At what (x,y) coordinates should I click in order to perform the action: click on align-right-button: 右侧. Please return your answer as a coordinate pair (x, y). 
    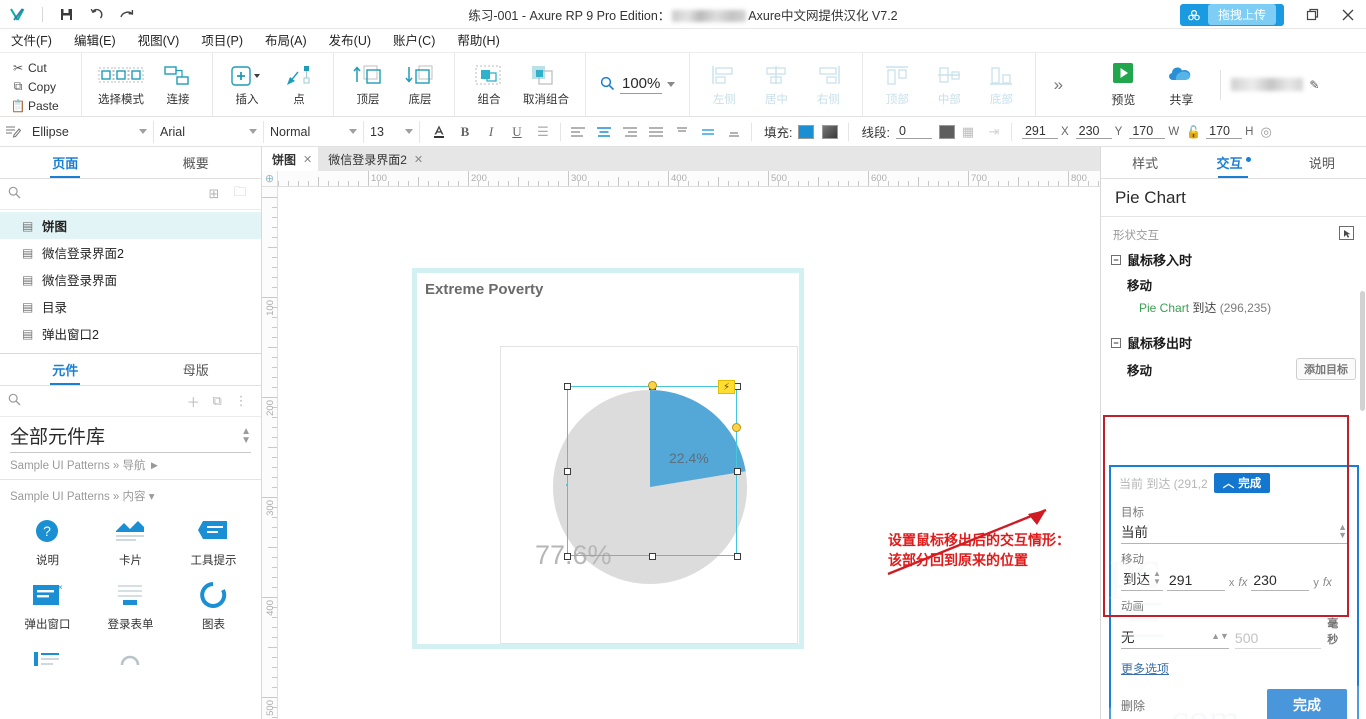
    Looking at the image, I should click on (828, 84).